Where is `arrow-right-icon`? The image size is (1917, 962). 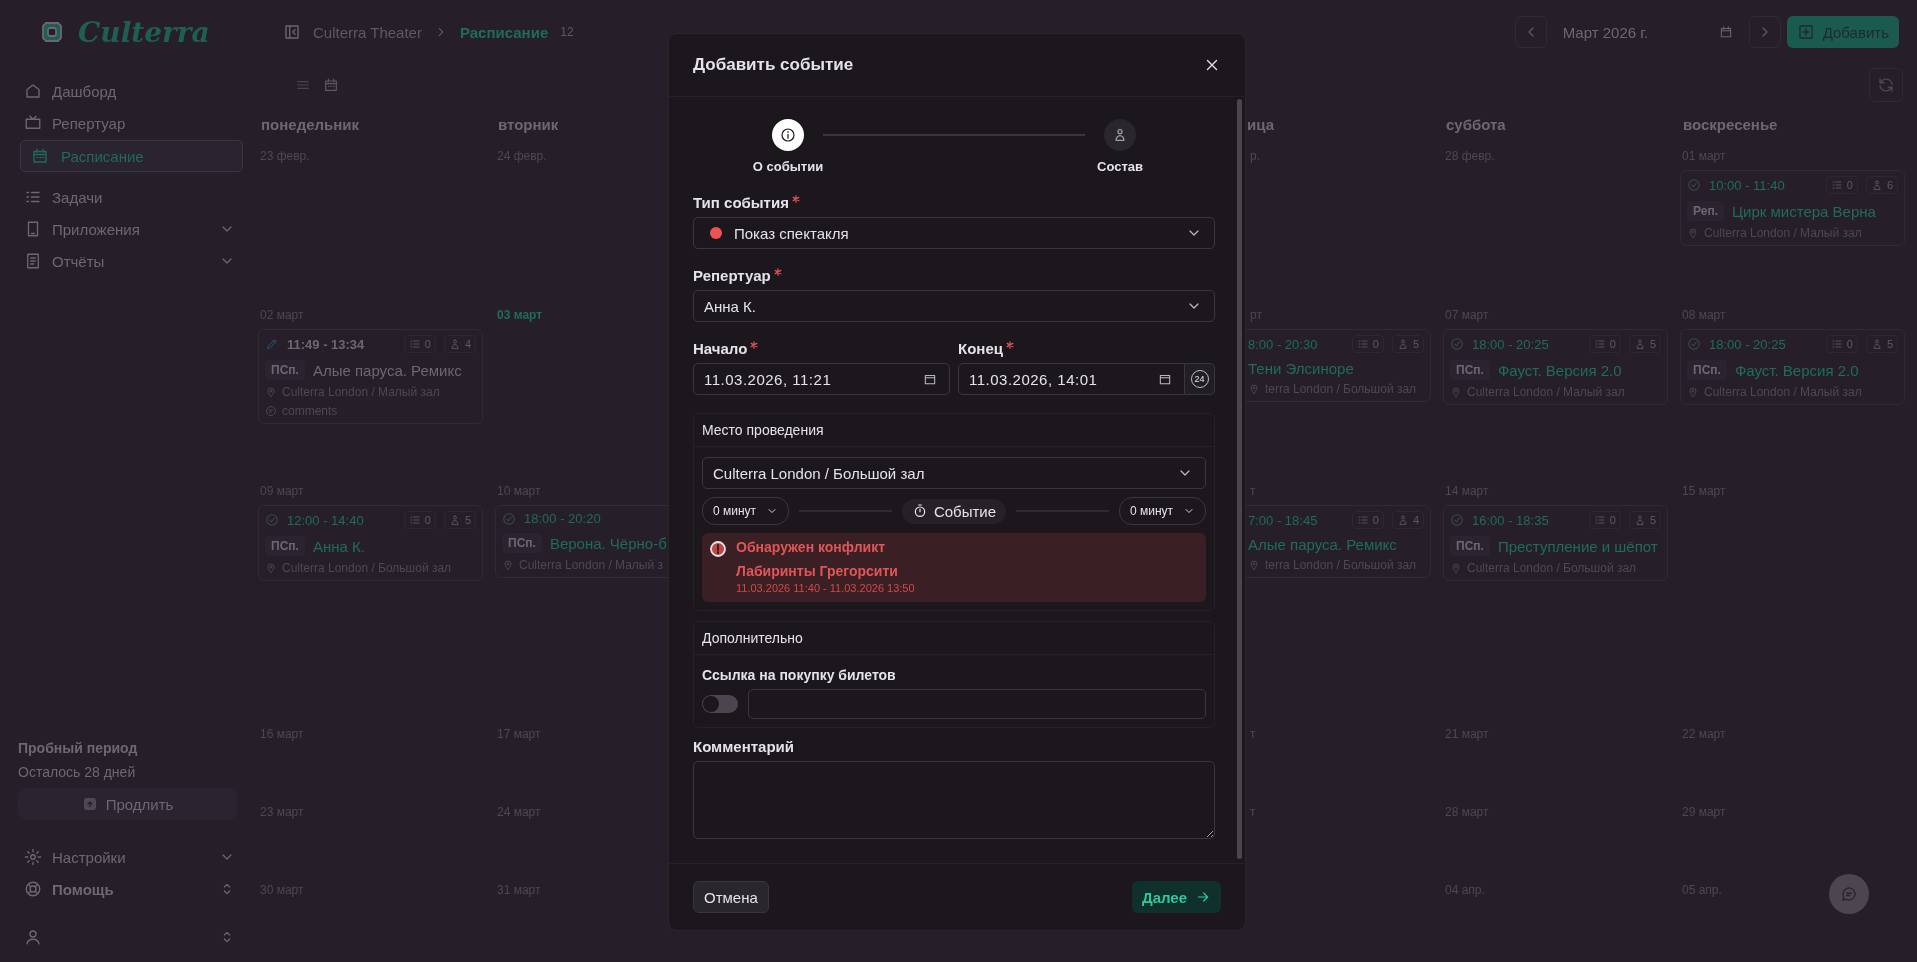
arrow-right-icon is located at coordinates (1203, 897).